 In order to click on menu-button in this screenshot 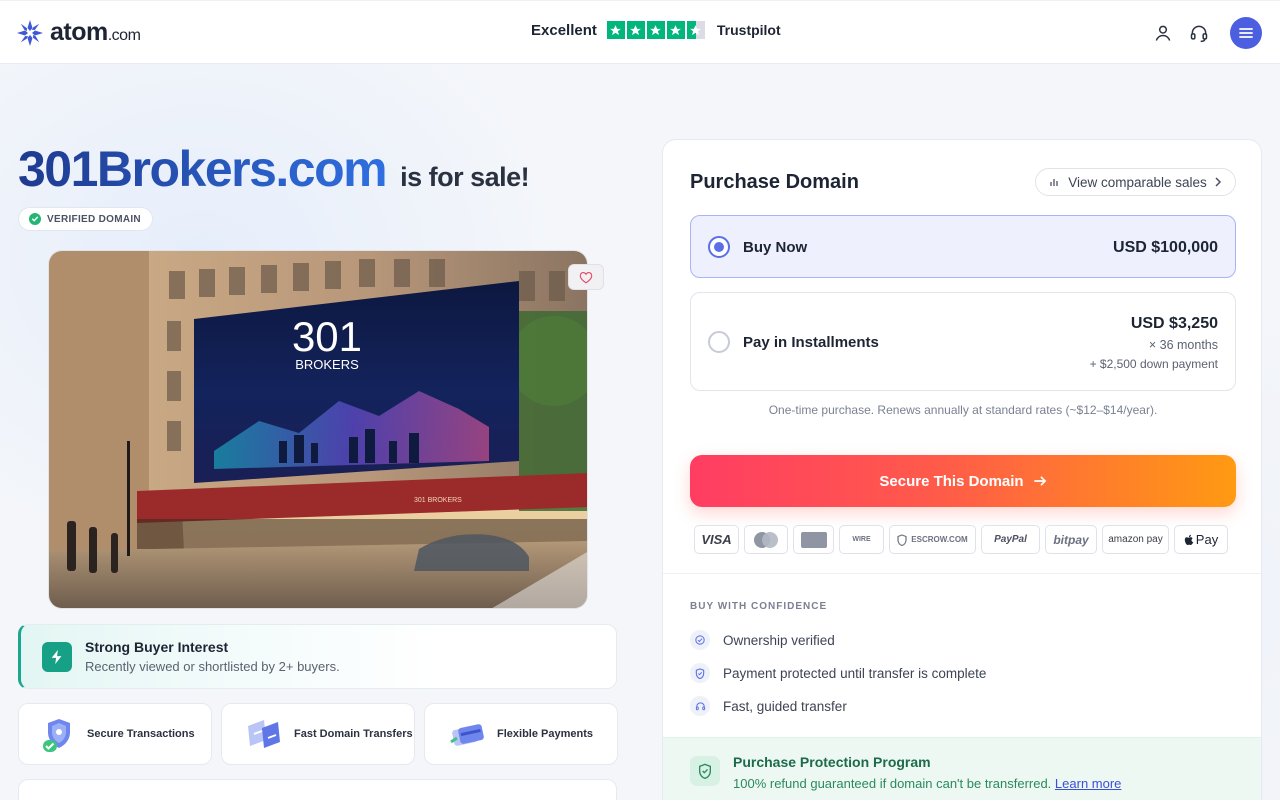, I will do `click(1246, 33)`.